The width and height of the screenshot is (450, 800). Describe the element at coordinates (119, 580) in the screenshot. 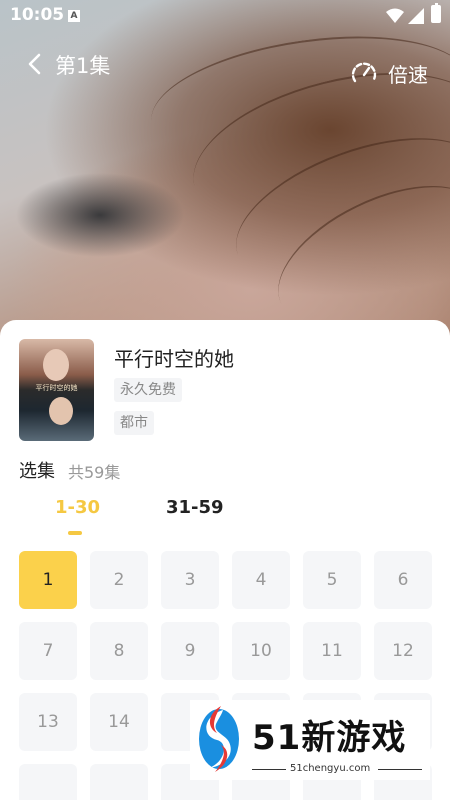

I see `episode-tile: 2` at that location.